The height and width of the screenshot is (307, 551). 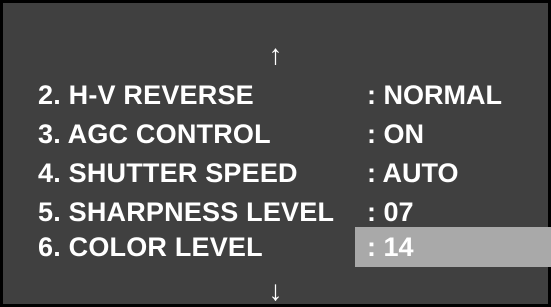 What do you see at coordinates (150, 247) in the screenshot?
I see `menu-item-label: 6. COLOR LEVEL` at bounding box center [150, 247].